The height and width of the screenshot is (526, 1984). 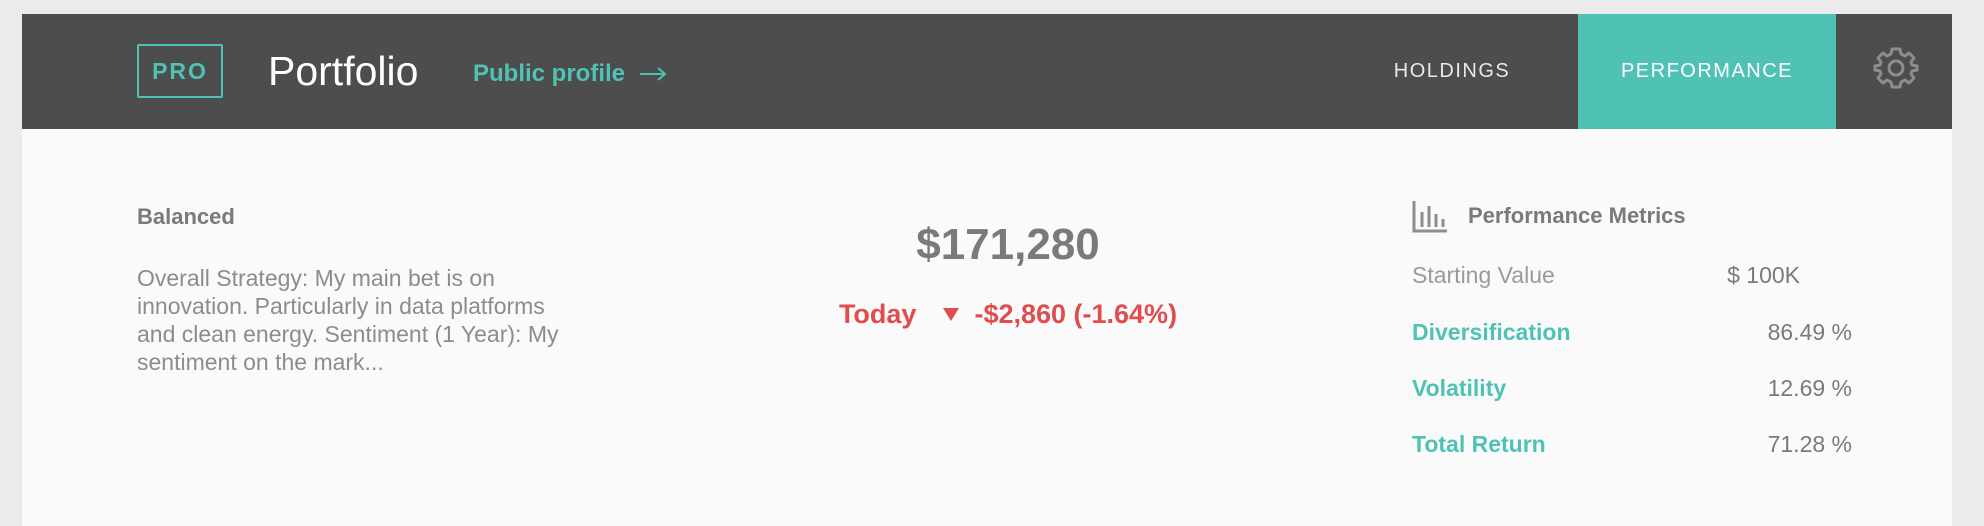 What do you see at coordinates (343, 71) in the screenshot?
I see `page-title: Portfolio` at bounding box center [343, 71].